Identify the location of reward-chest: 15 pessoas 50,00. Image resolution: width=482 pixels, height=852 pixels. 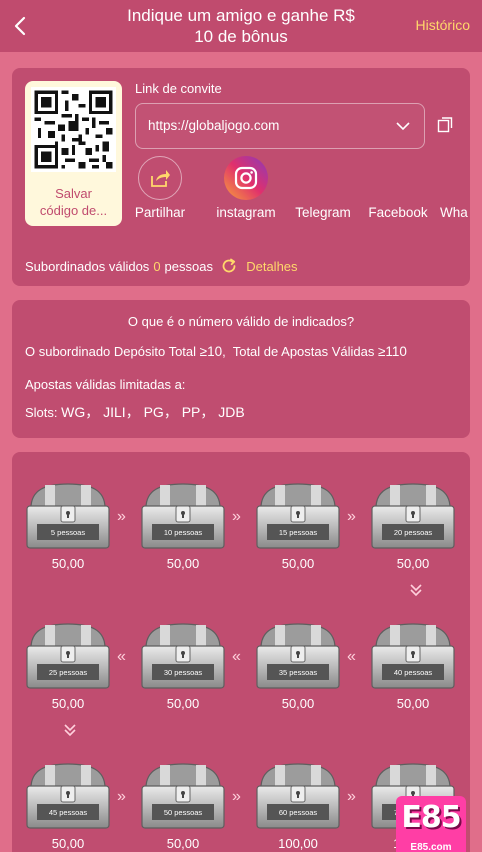
(298, 529).